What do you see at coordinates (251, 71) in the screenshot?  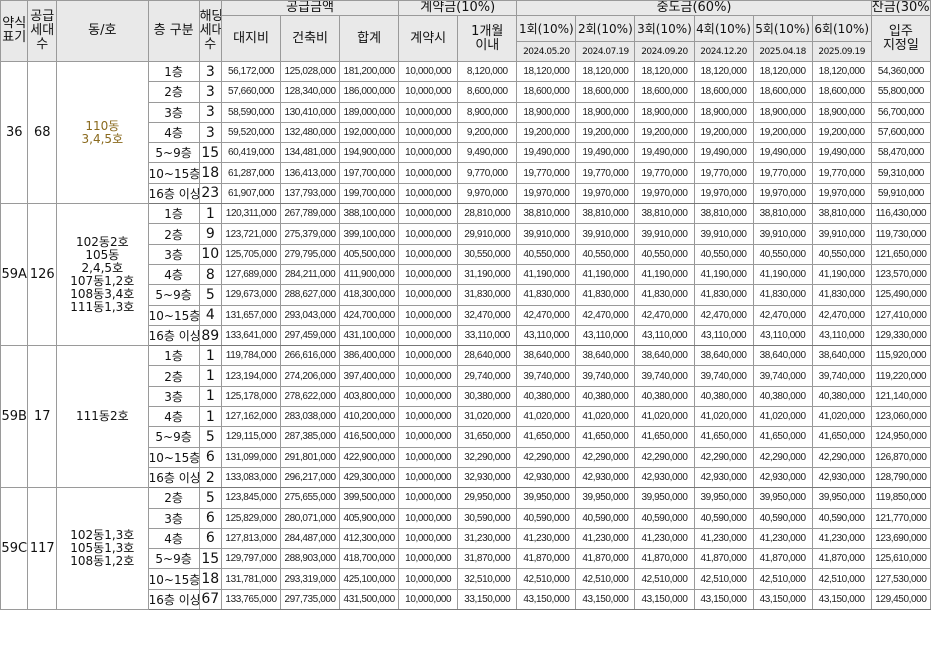 I see `land-cell: 56,172,000` at bounding box center [251, 71].